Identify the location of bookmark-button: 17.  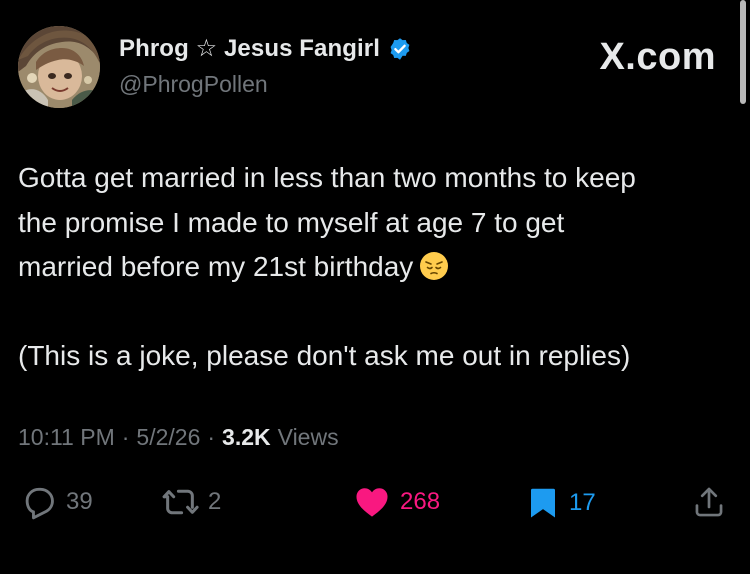
(560, 503).